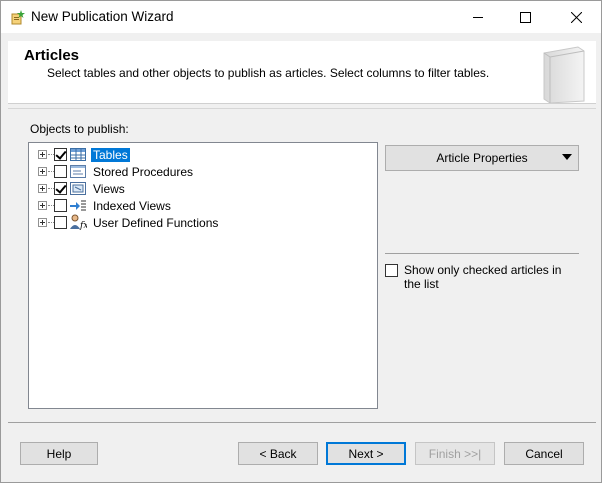 This screenshot has height=483, width=602. What do you see at coordinates (79, 129) in the screenshot?
I see `objects-to-publish-label: Objects to publish:` at bounding box center [79, 129].